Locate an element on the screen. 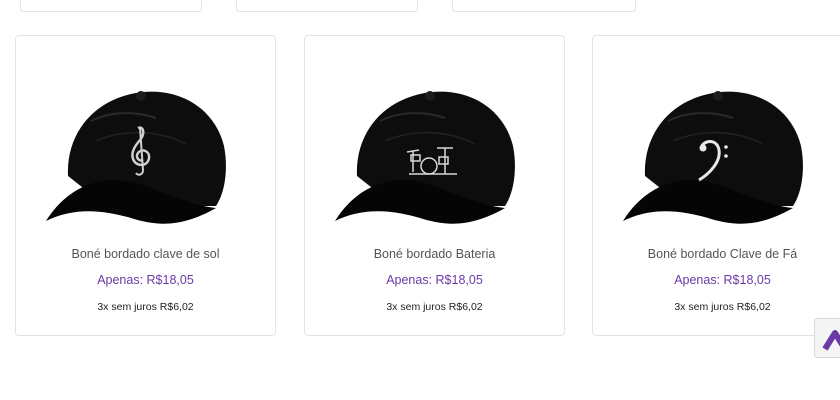 This screenshot has height=400, width=840. scroll-to-top-button is located at coordinates (827, 338).